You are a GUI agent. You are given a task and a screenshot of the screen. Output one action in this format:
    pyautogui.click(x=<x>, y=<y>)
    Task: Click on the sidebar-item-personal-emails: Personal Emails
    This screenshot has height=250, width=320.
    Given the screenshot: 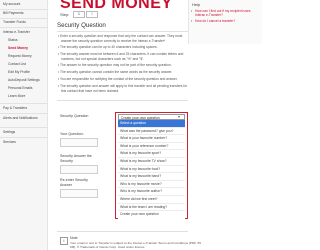 What is the action you would take?
    pyautogui.click(x=20, y=88)
    